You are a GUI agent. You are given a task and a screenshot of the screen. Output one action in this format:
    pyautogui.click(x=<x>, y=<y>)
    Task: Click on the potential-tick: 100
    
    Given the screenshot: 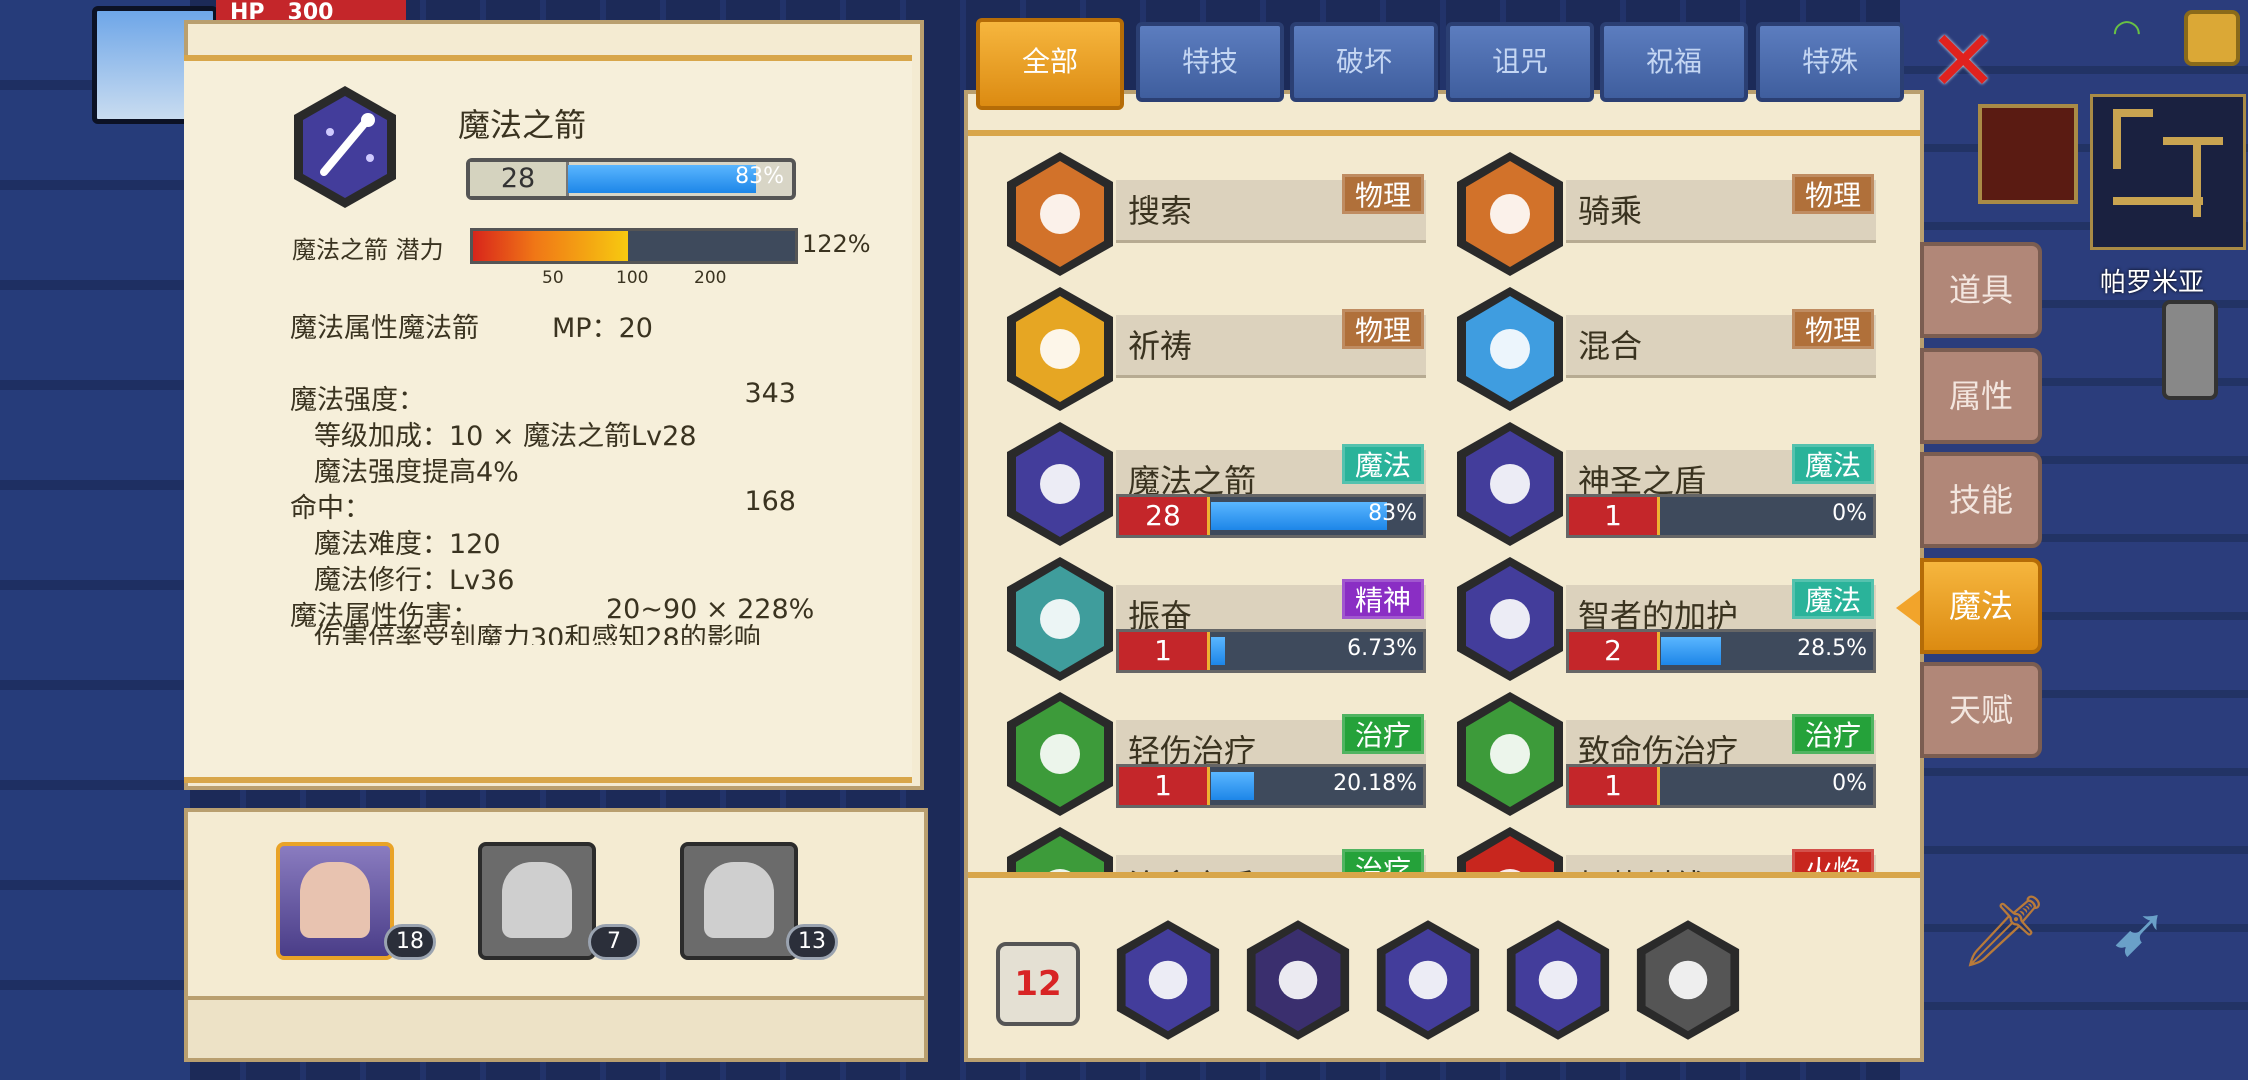 What is the action you would take?
    pyautogui.click(x=632, y=278)
    